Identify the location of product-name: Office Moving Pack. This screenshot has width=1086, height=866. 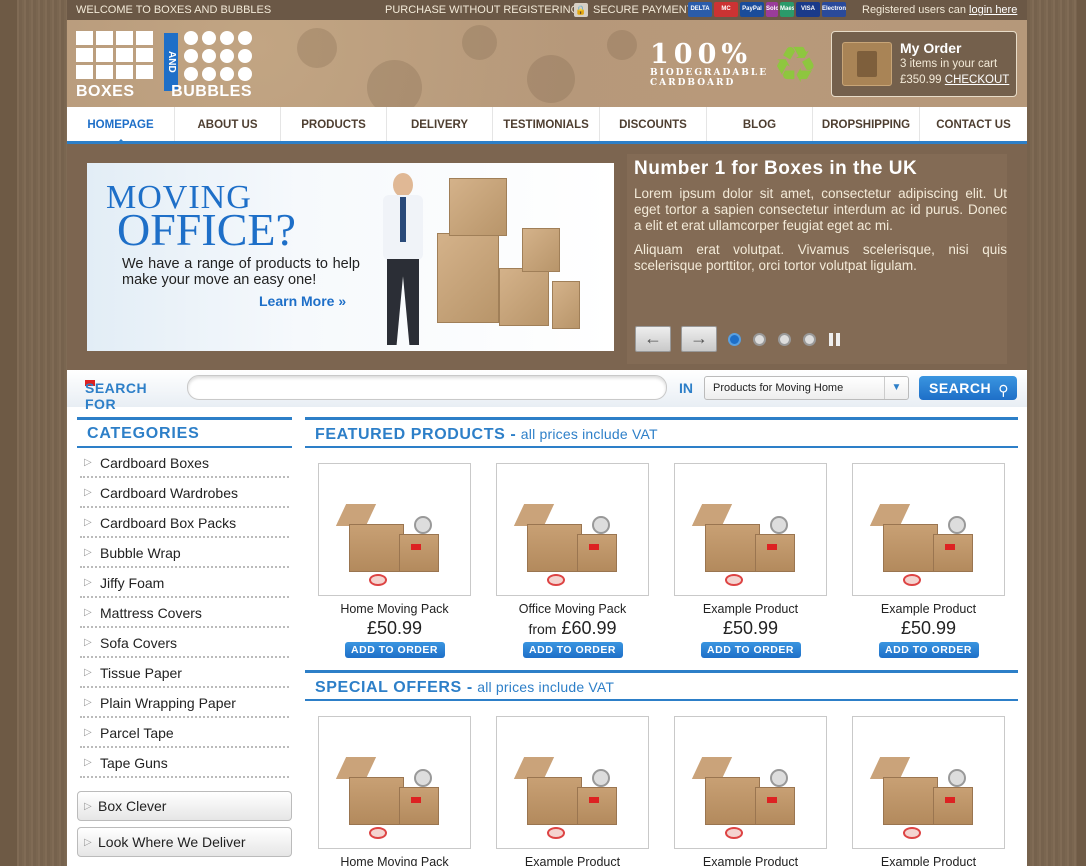
(572, 609).